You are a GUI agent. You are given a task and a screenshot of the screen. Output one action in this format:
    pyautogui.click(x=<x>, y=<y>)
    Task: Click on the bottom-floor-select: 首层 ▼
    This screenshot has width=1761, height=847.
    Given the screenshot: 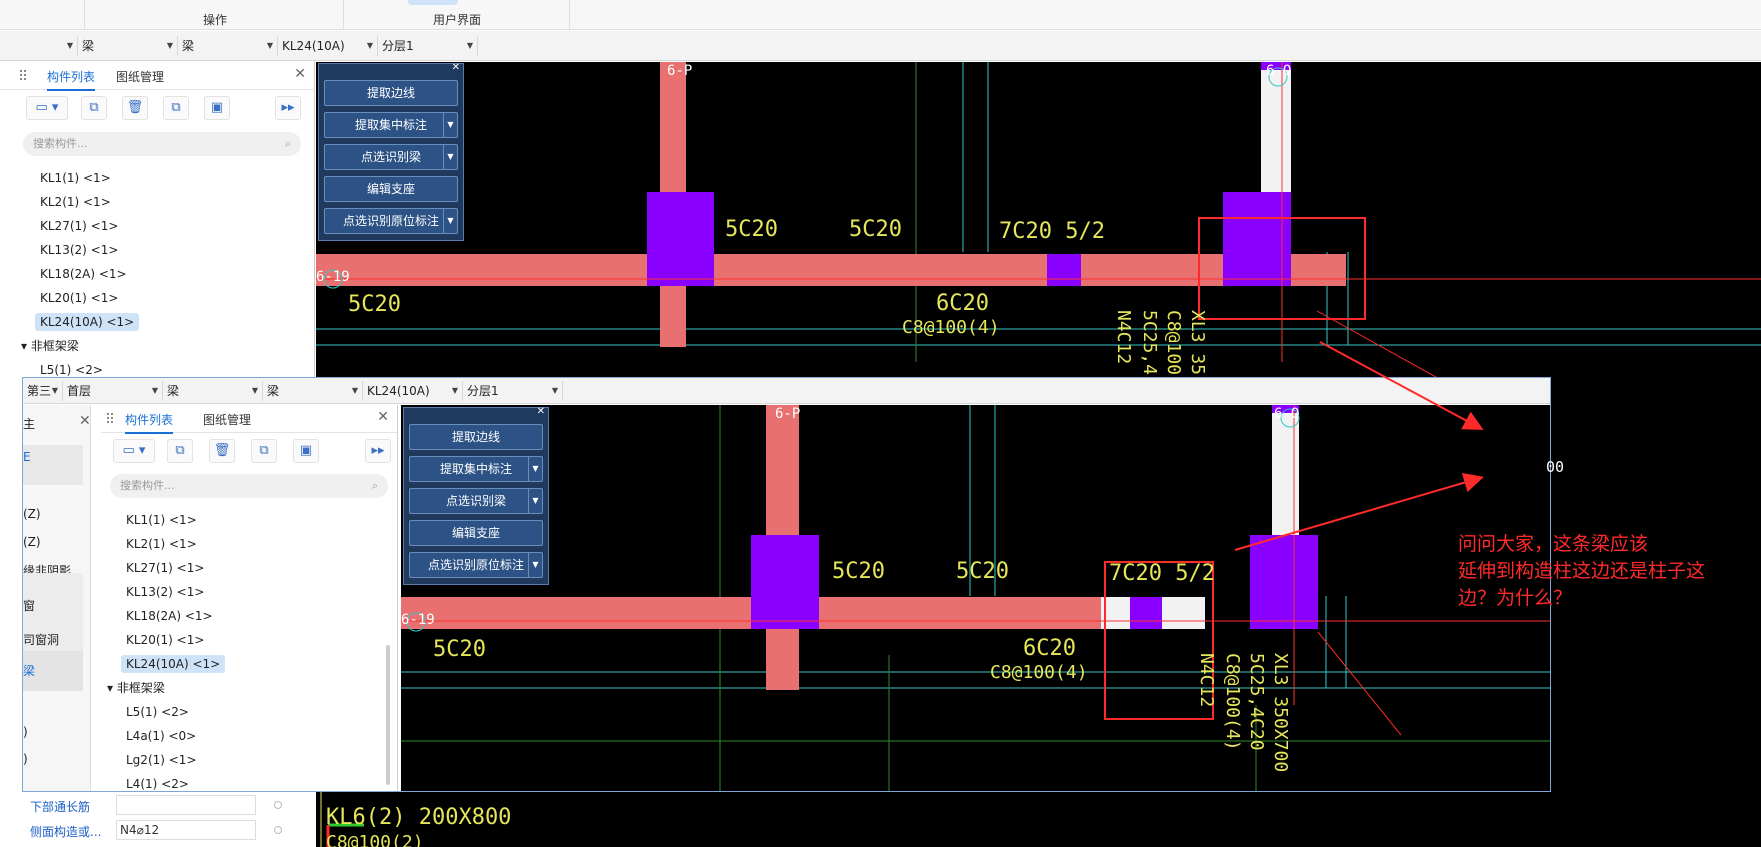 What is the action you would take?
    pyautogui.click(x=113, y=391)
    